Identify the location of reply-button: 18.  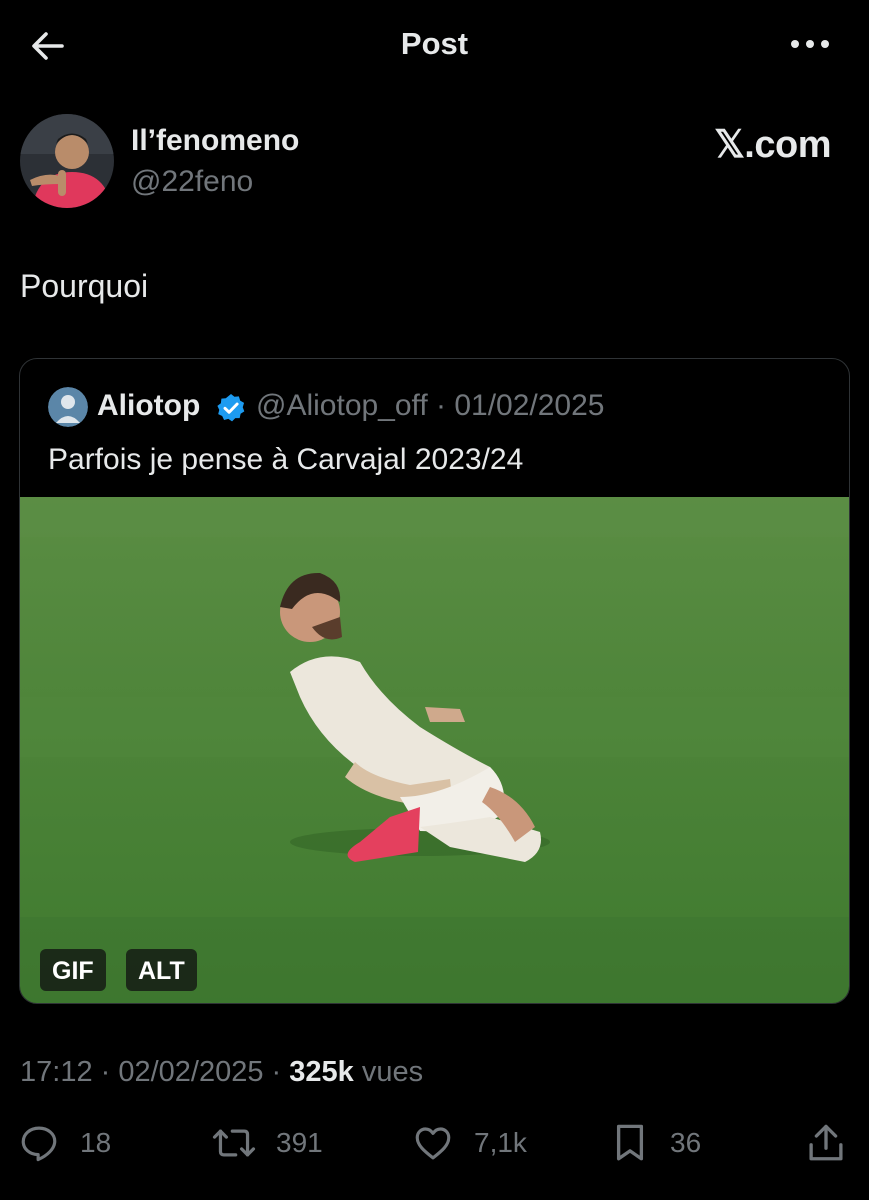
(64, 1143).